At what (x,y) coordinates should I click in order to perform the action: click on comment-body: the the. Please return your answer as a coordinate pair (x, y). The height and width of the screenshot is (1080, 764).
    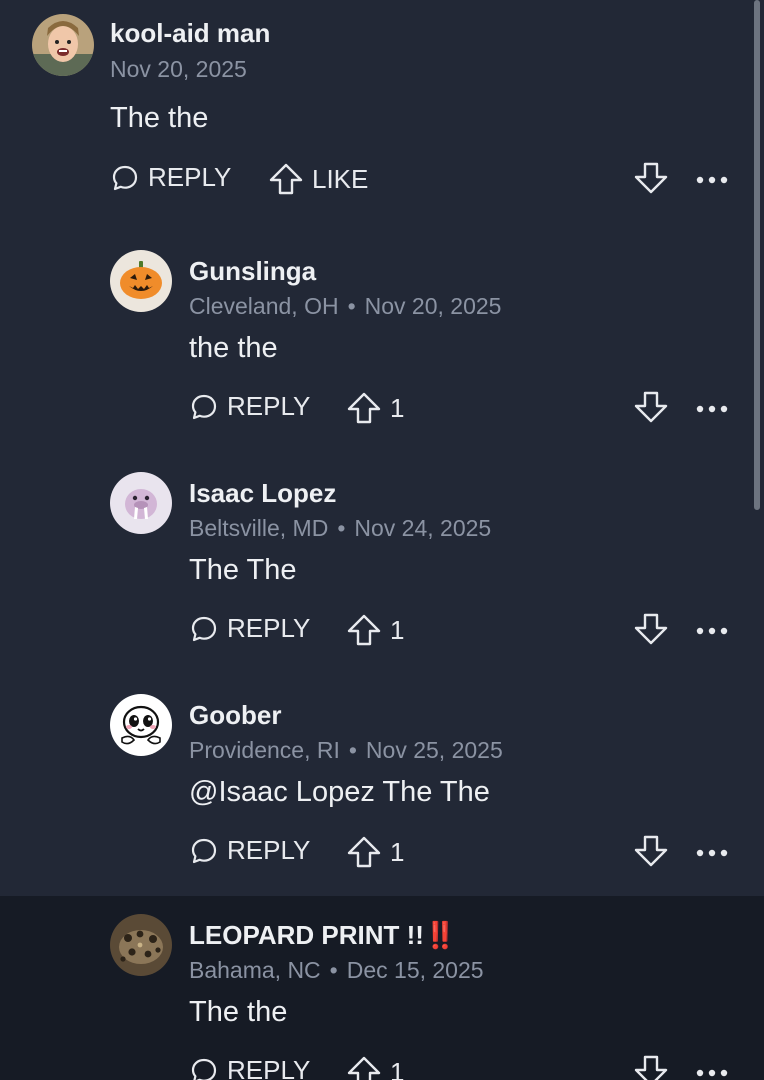
    Looking at the image, I should click on (233, 348).